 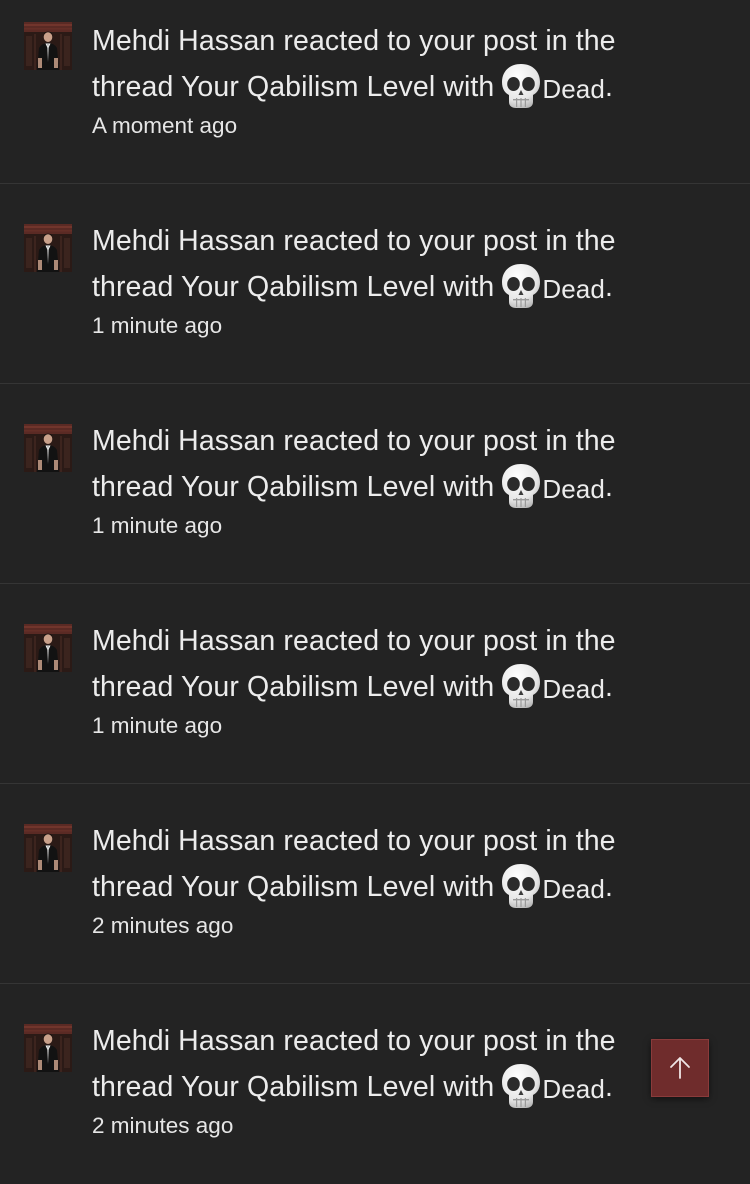 What do you see at coordinates (165, 125) in the screenshot?
I see `timestamp: A moment ago` at bounding box center [165, 125].